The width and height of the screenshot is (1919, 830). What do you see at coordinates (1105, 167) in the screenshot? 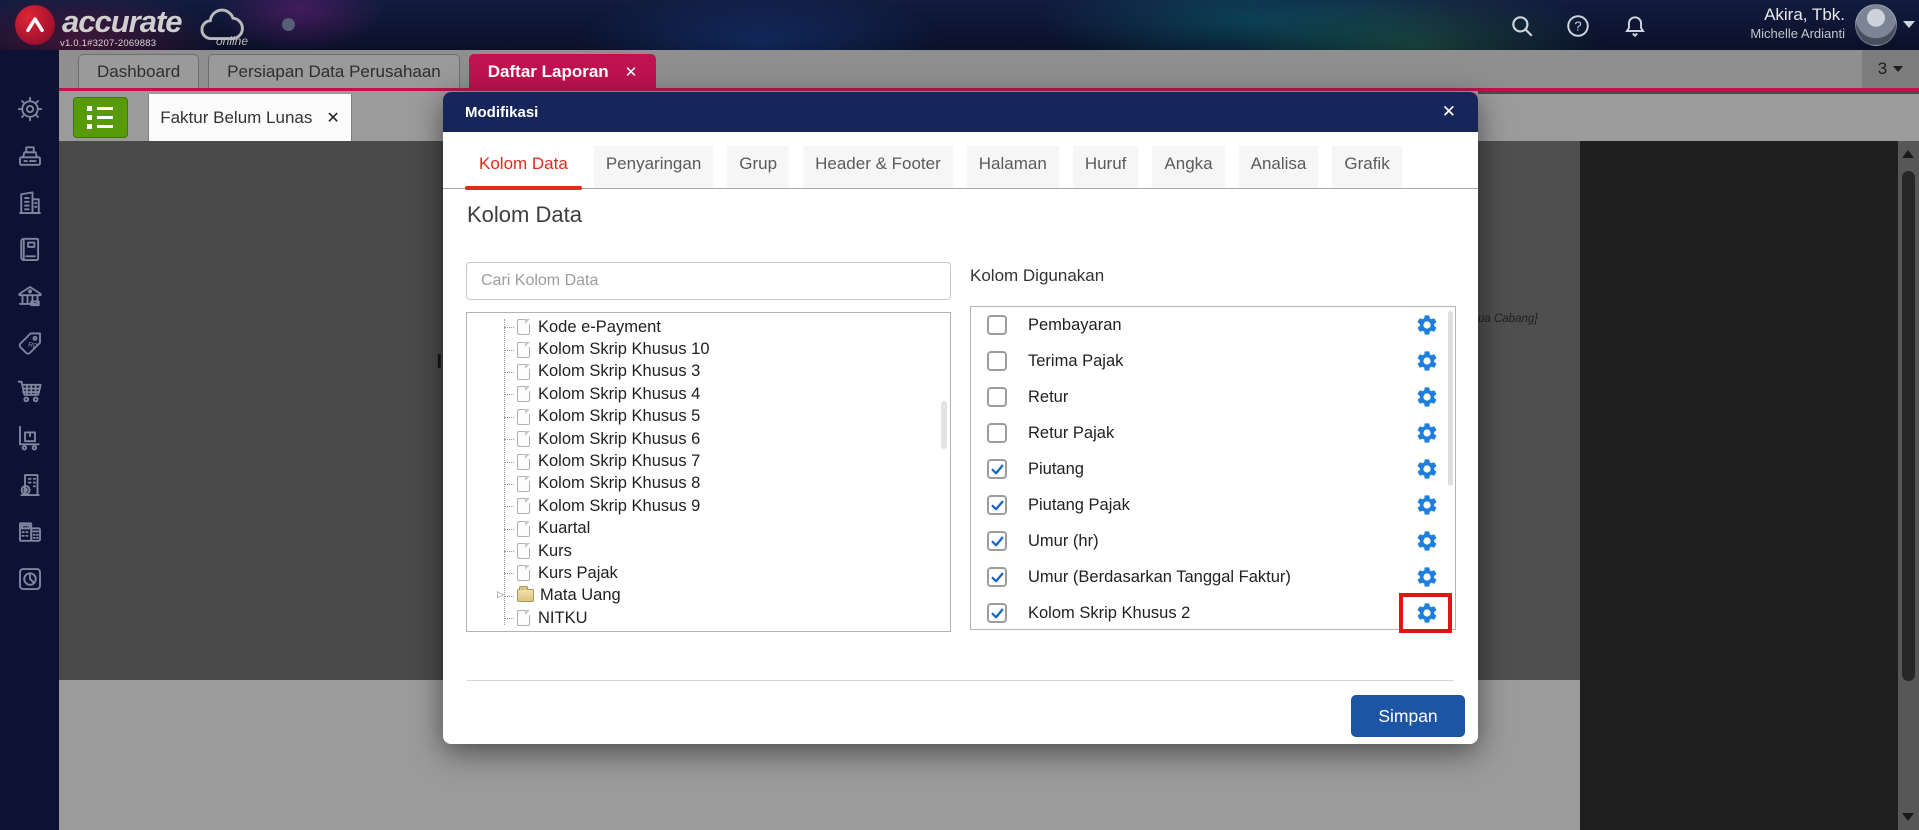
I see `dialog-tab-huruf: Huruf` at bounding box center [1105, 167].